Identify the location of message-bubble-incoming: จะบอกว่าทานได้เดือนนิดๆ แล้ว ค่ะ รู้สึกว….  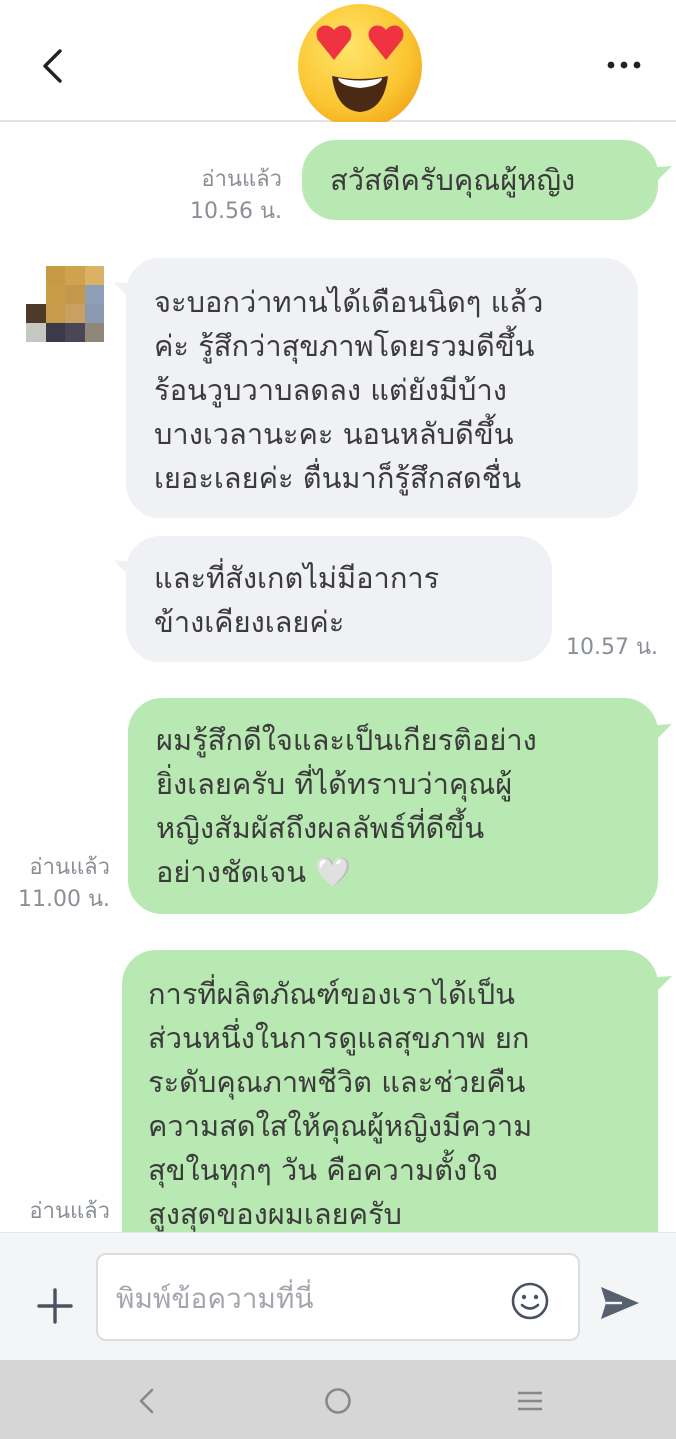
(382, 388).